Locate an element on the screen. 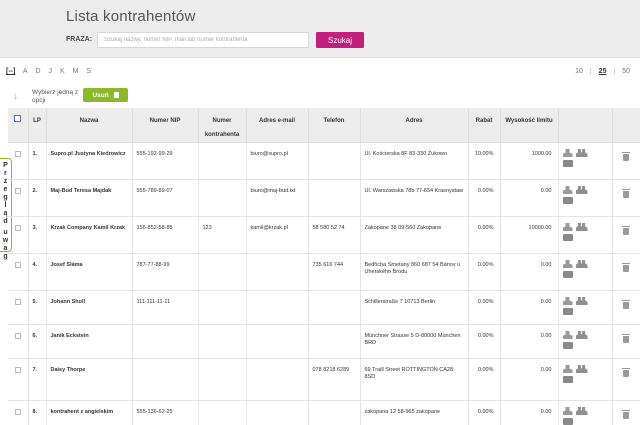 Image resolution: width=640 pixels, height=425 pixels. row-name: Johann Sholl is located at coordinates (89, 307).